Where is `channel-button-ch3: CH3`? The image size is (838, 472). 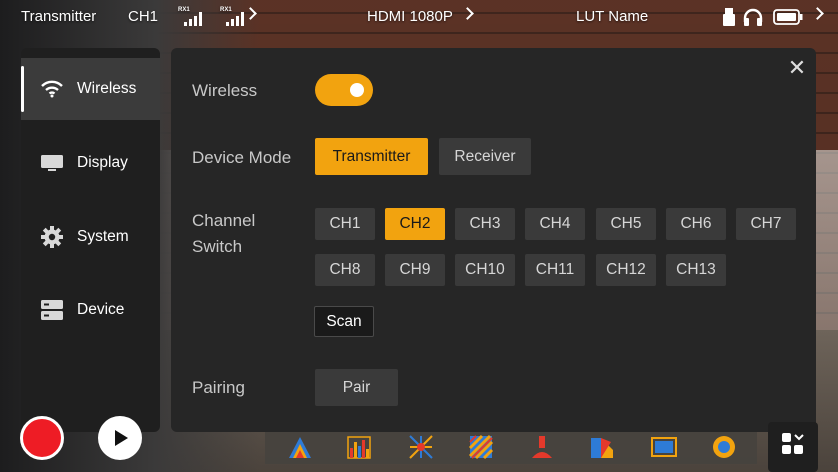
channel-button-ch3: CH3 is located at coordinates (485, 224).